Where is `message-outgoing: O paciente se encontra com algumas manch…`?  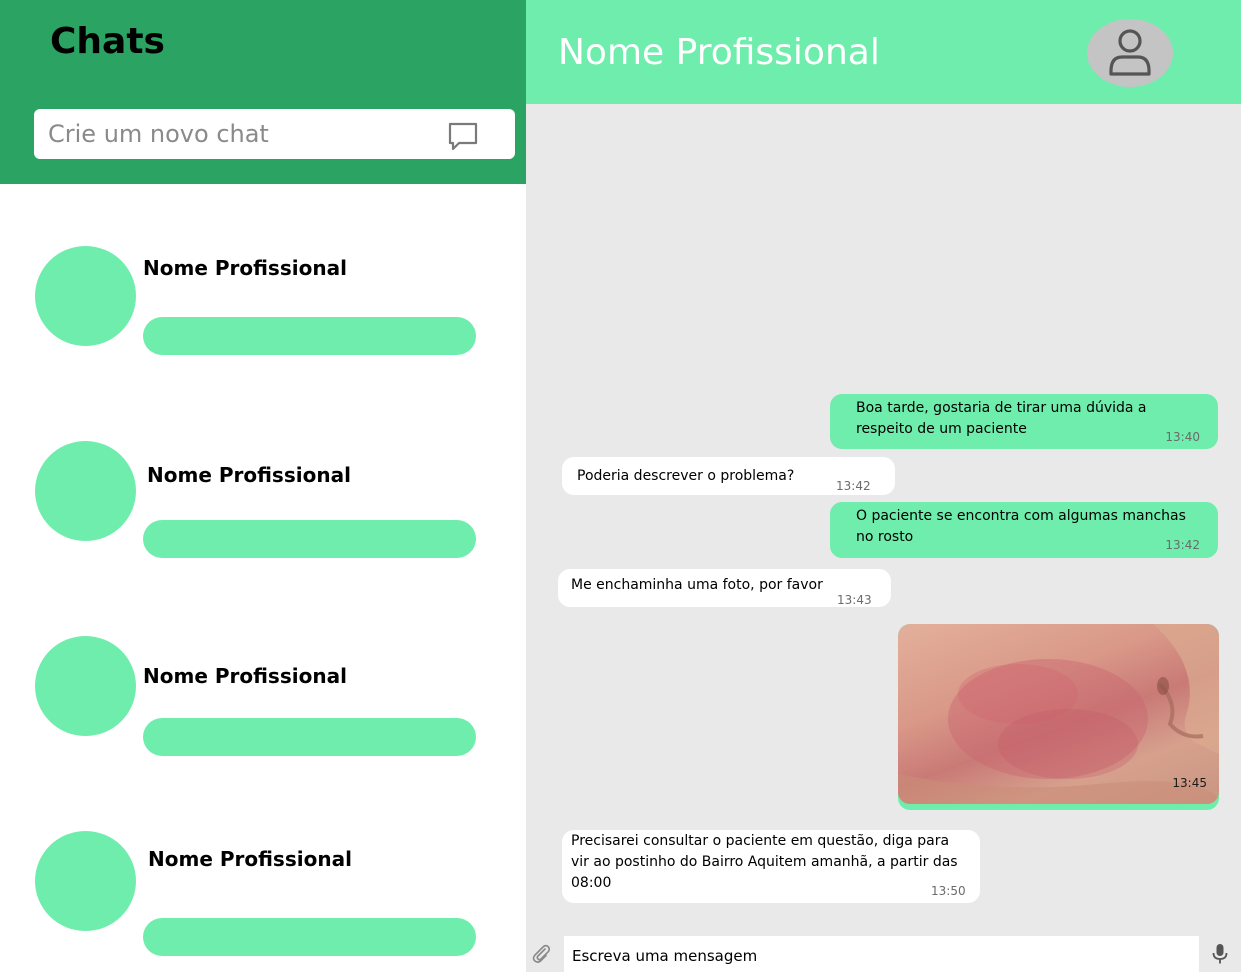
message-outgoing: O paciente se encontra com algumas manch… is located at coordinates (1024, 530).